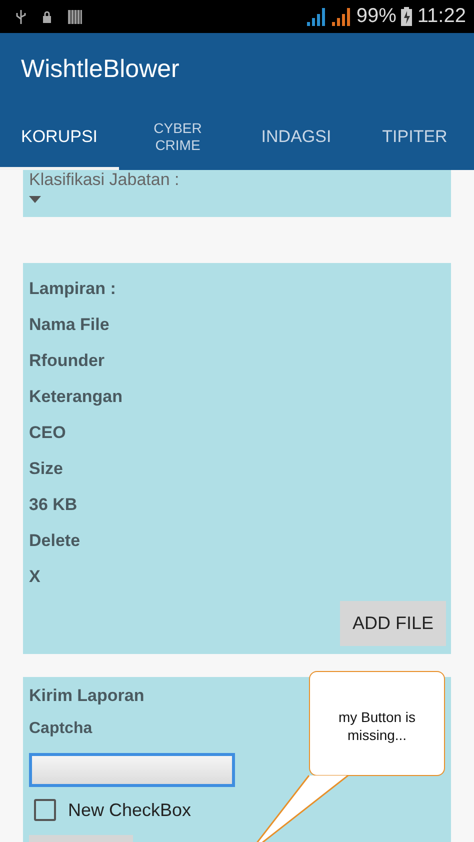 The height and width of the screenshot is (842, 474). I want to click on info-text: Rfounder, so click(67, 361).